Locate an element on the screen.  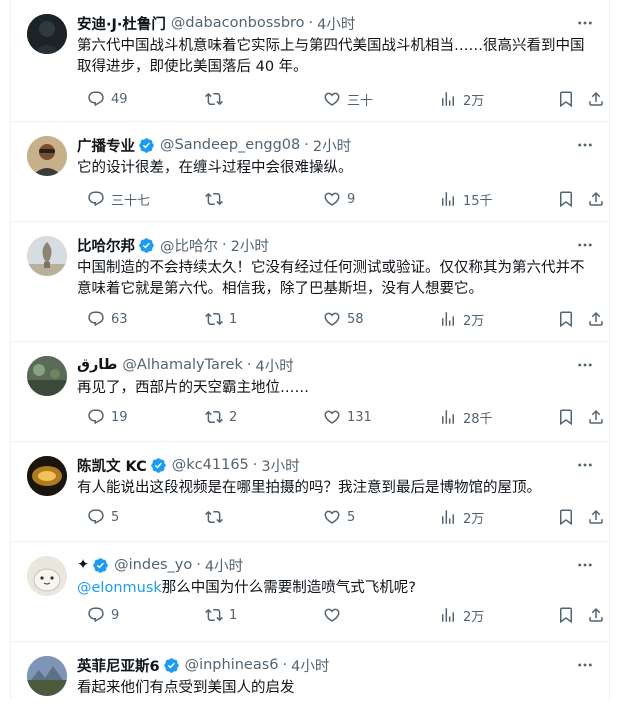
verified-badge-icon is located at coordinates (171, 665).